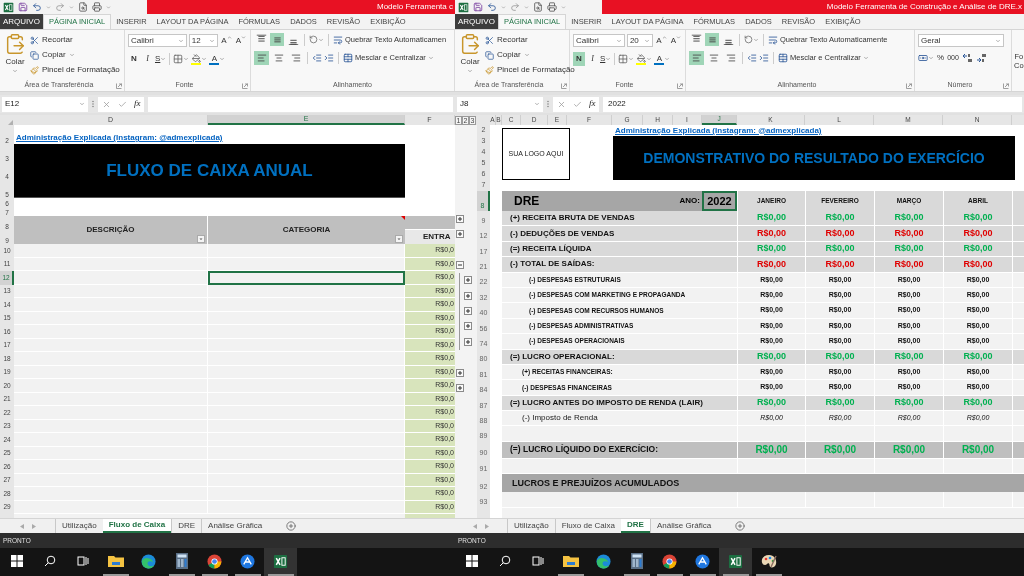 The image size is (1024, 576). What do you see at coordinates (981, 58) in the screenshot?
I see `decrease-decimal-icon` at bounding box center [981, 58].